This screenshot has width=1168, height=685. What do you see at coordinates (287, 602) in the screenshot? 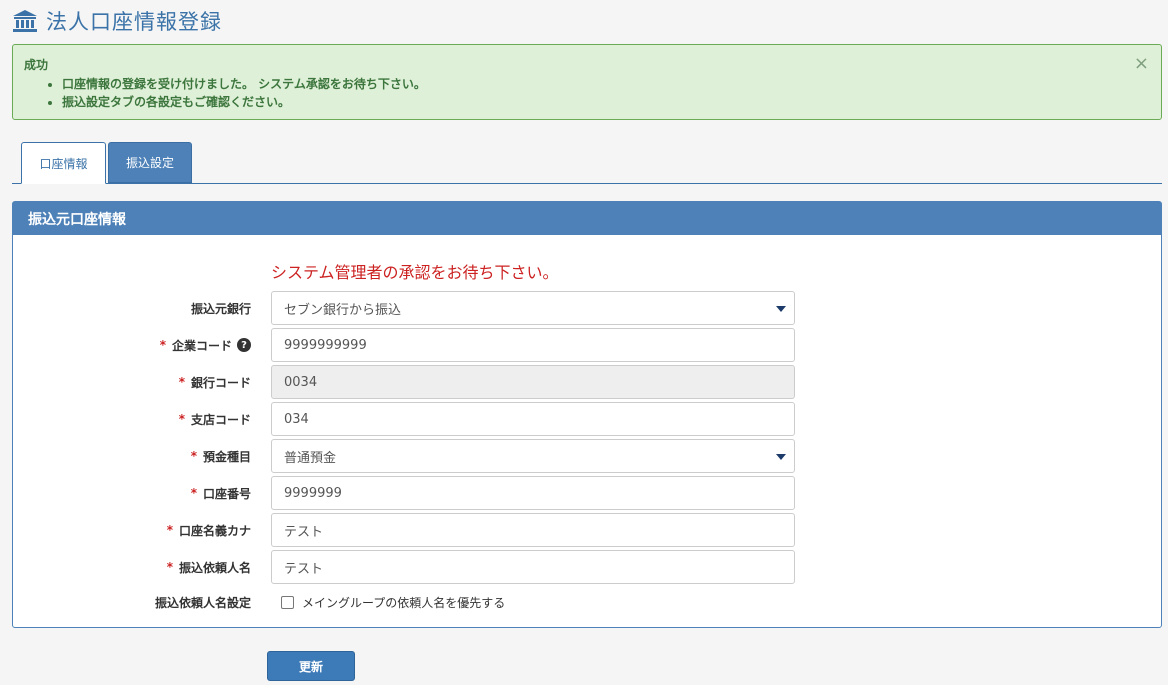
I see `prefer-main-group-checkbox` at bounding box center [287, 602].